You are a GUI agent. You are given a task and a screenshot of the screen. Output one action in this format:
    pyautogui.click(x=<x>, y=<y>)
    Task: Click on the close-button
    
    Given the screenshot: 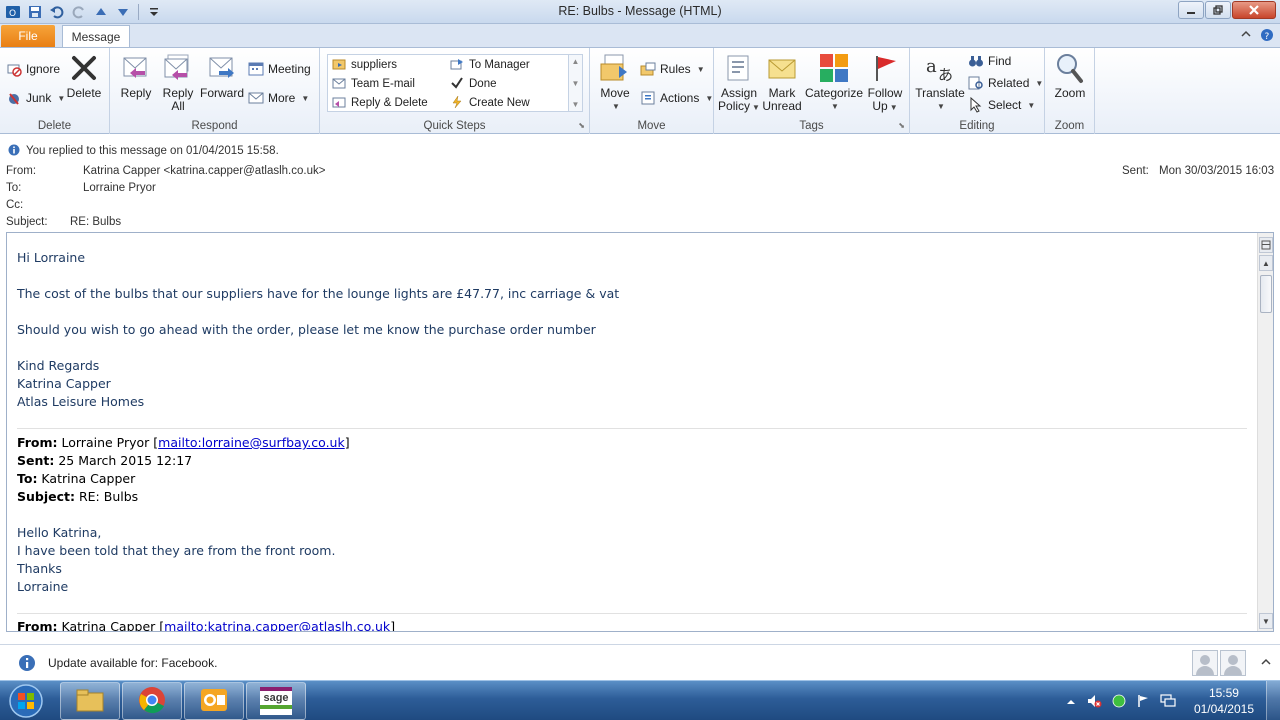 What is the action you would take?
    pyautogui.click(x=1254, y=10)
    